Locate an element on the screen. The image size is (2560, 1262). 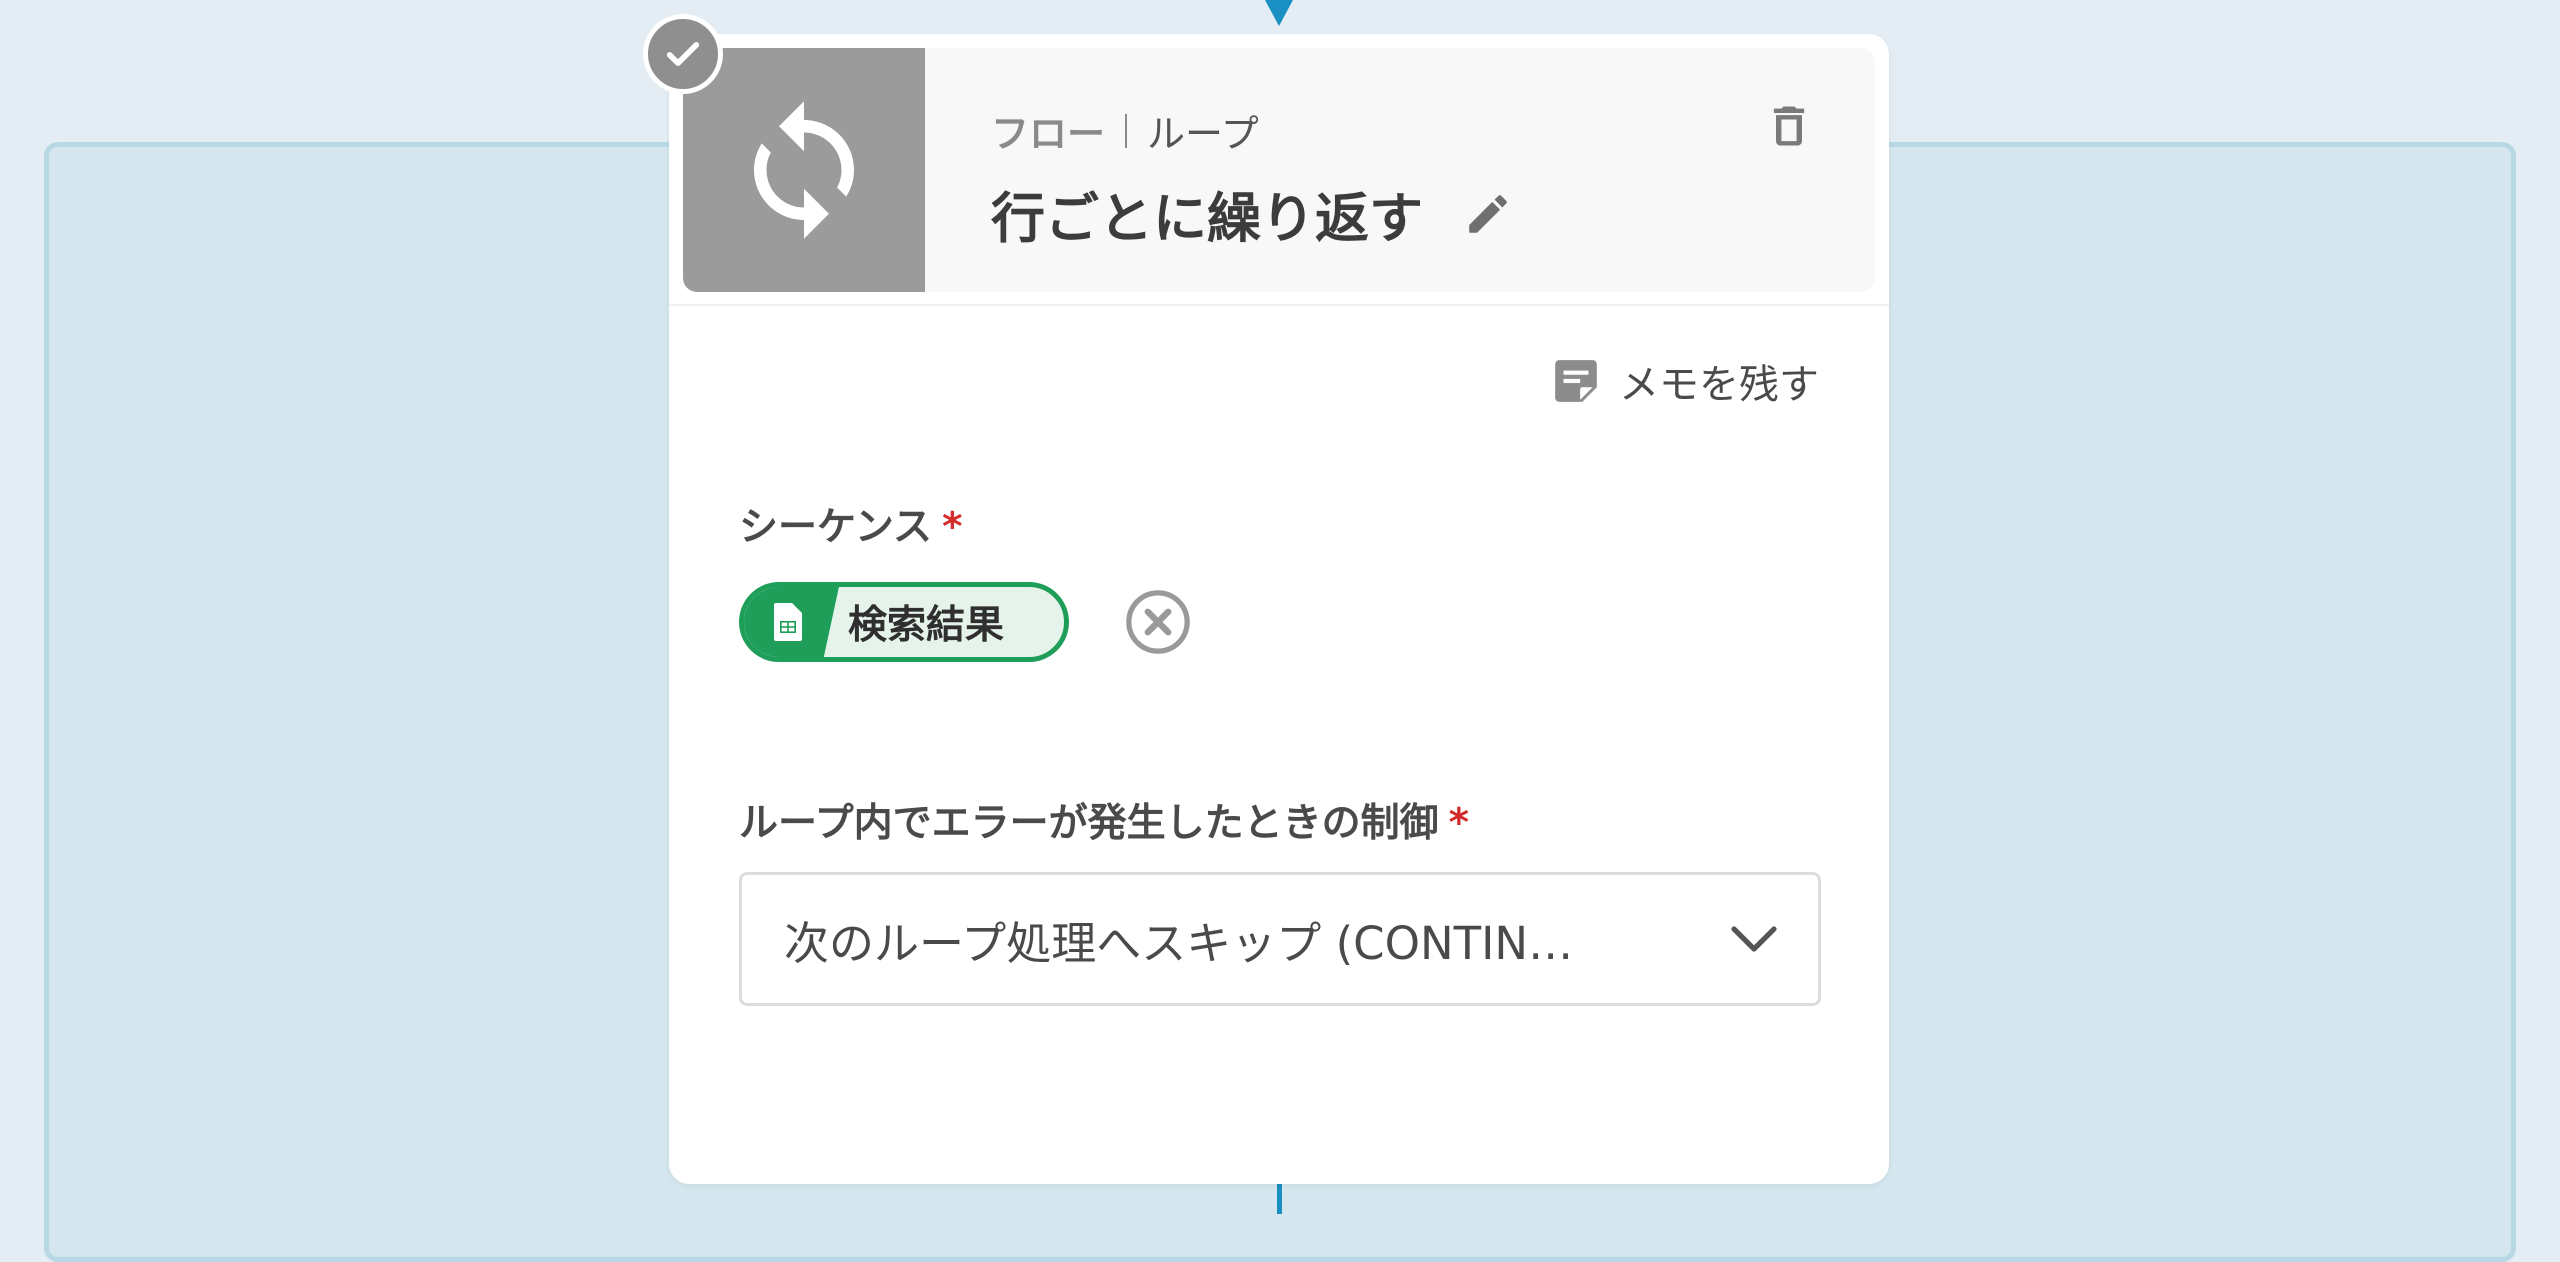
error-control-label: ループ内でエラーが発生したときの制御 * is located at coordinates (1104, 820).